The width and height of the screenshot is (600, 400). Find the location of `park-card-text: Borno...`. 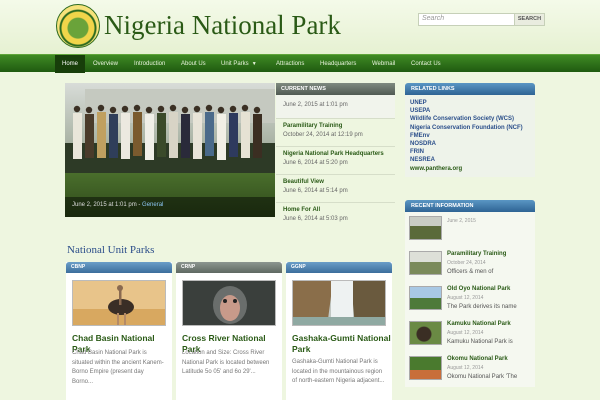

park-card-text: Borno... is located at coordinates (83, 381).